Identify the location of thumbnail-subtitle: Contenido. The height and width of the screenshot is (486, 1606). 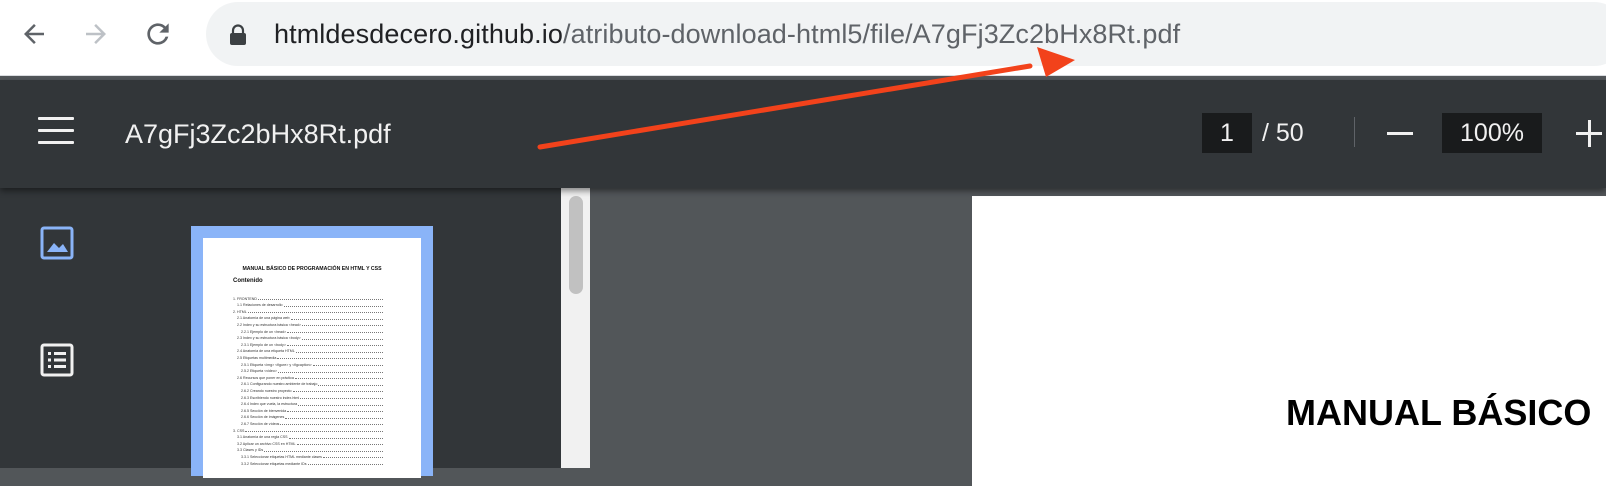
(248, 281).